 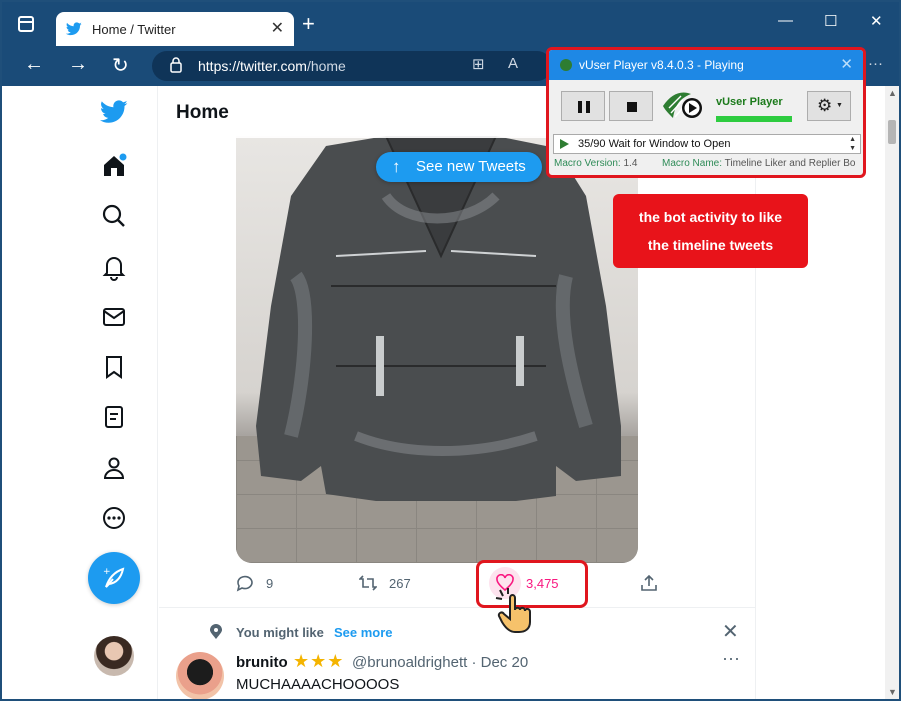 I want to click on macro-status-field: 35/90 Wait for Window to Open ▲ ▼, so click(x=707, y=144).